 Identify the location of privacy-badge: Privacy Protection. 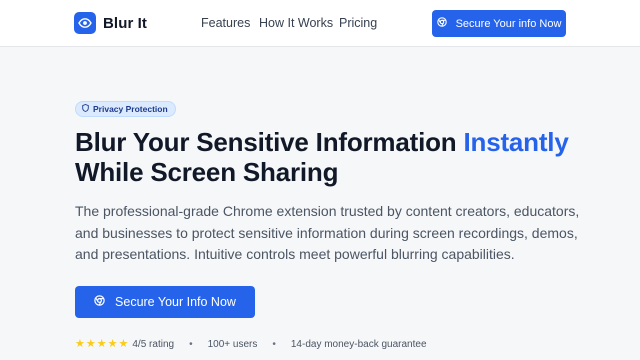
(125, 109).